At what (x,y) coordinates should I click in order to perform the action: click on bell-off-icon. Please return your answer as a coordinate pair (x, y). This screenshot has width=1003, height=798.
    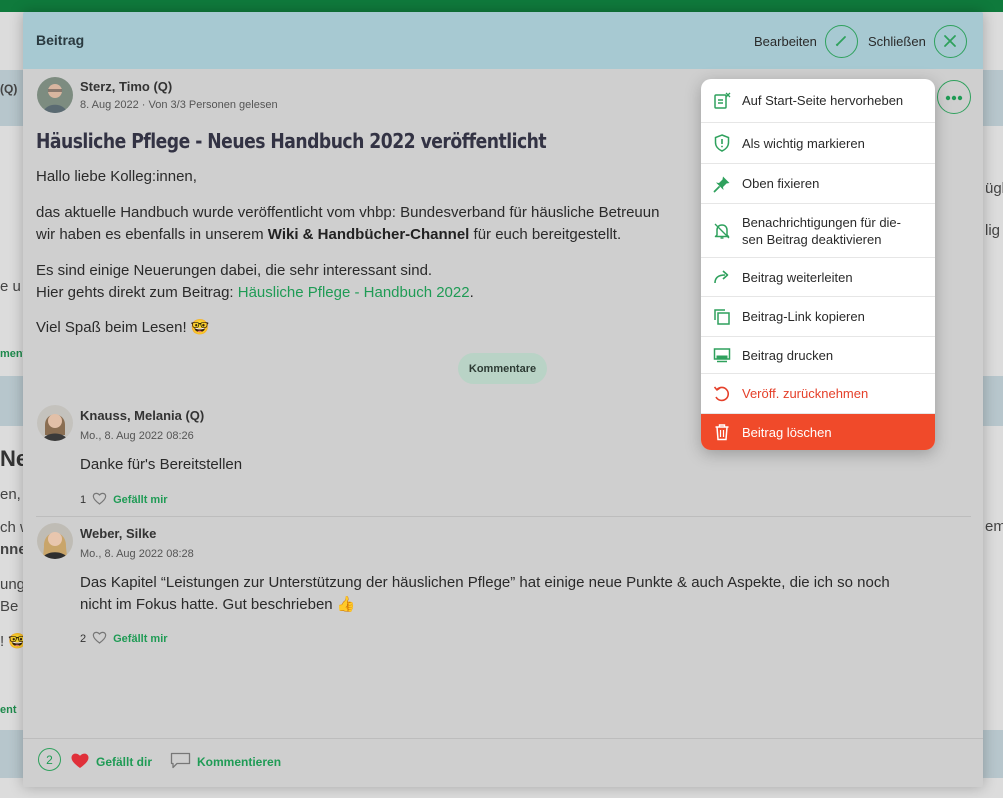
    Looking at the image, I should click on (722, 231).